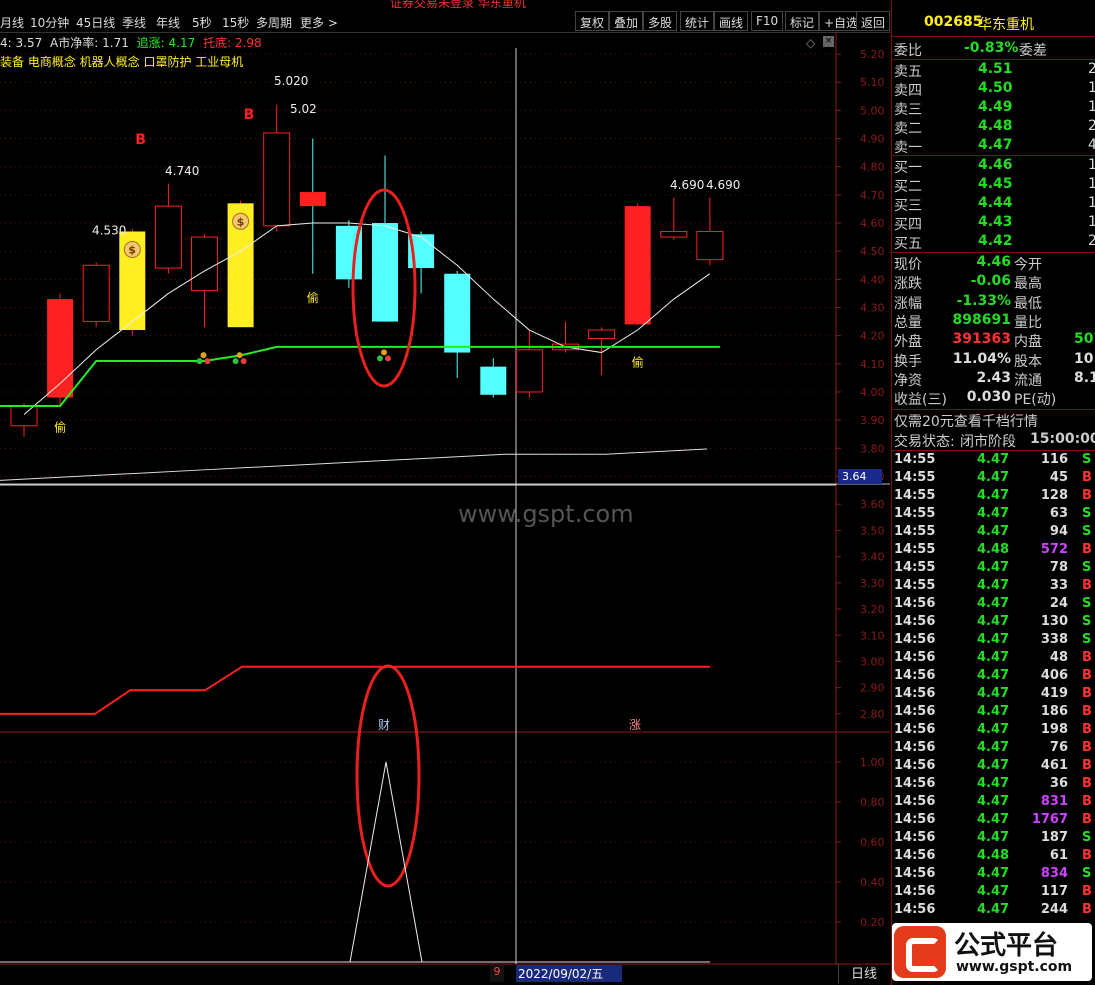 Image resolution: width=1095 pixels, height=985 pixels. I want to click on promo-text: 仅需20元查看千档行情, so click(966, 421).